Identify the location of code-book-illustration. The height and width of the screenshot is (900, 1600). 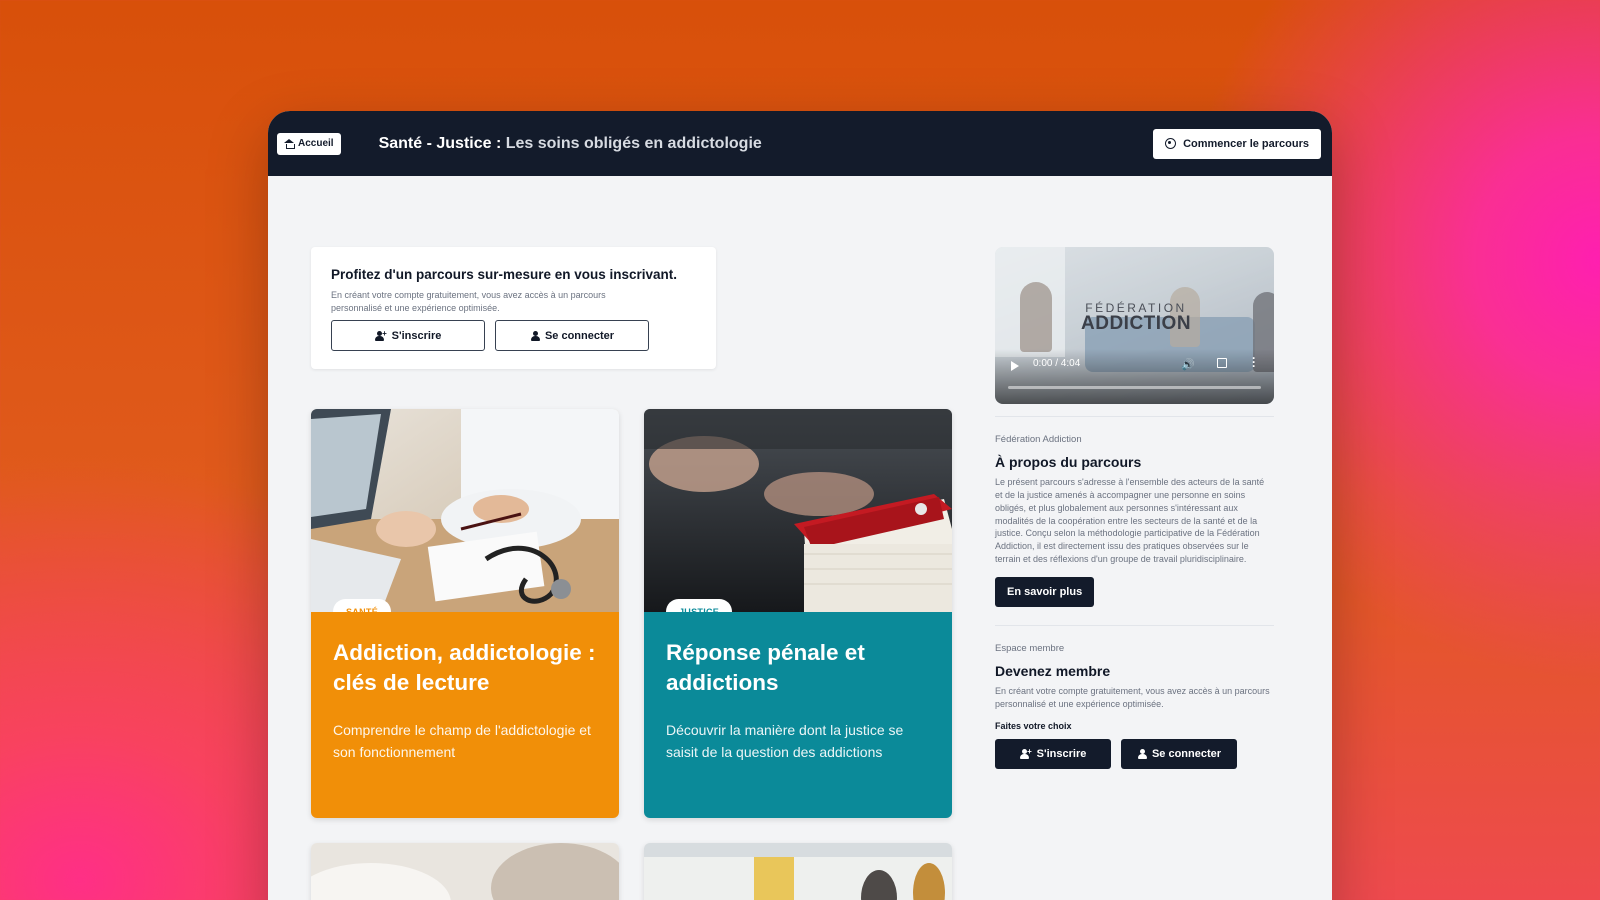
(798, 510).